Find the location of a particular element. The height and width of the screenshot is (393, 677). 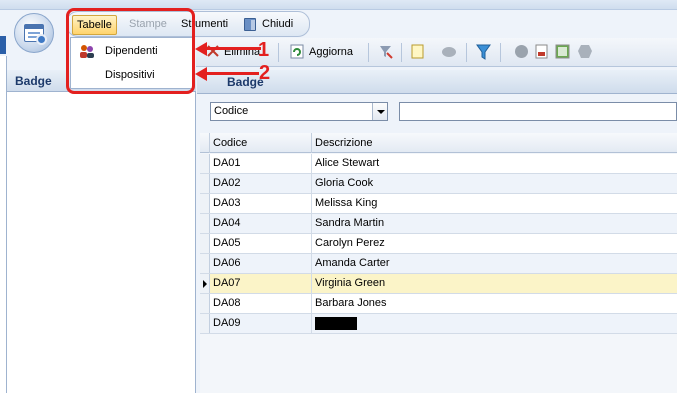

cell-codice: DA01 is located at coordinates (261, 163).